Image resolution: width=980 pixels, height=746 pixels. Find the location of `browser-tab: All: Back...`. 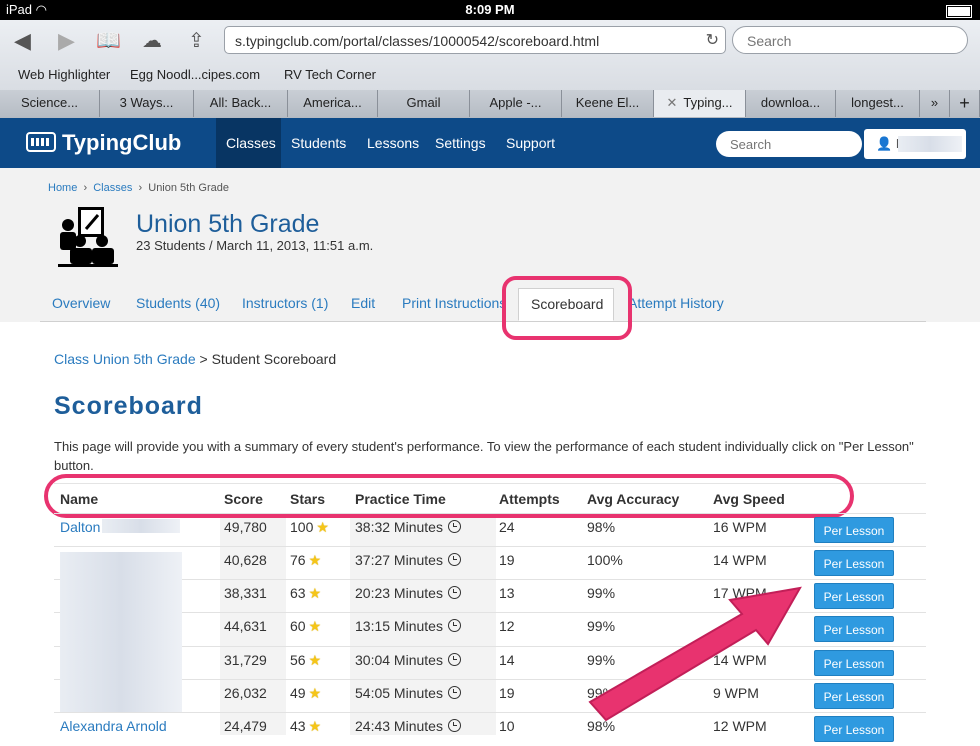

browser-tab: All: Back... is located at coordinates (241, 103).